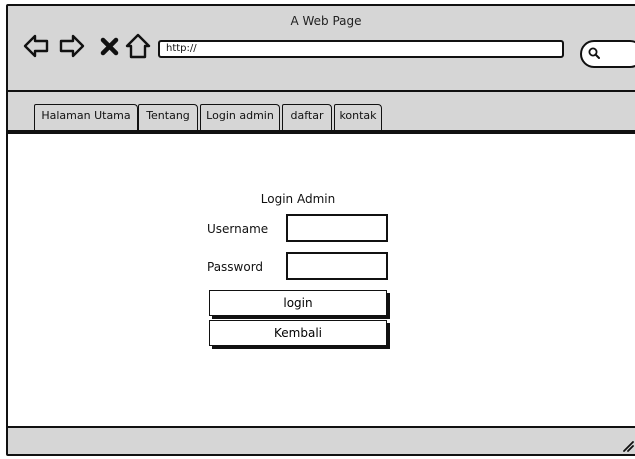 The height and width of the screenshot is (459, 635). Describe the element at coordinates (337, 228) in the screenshot. I see `username-field` at that location.